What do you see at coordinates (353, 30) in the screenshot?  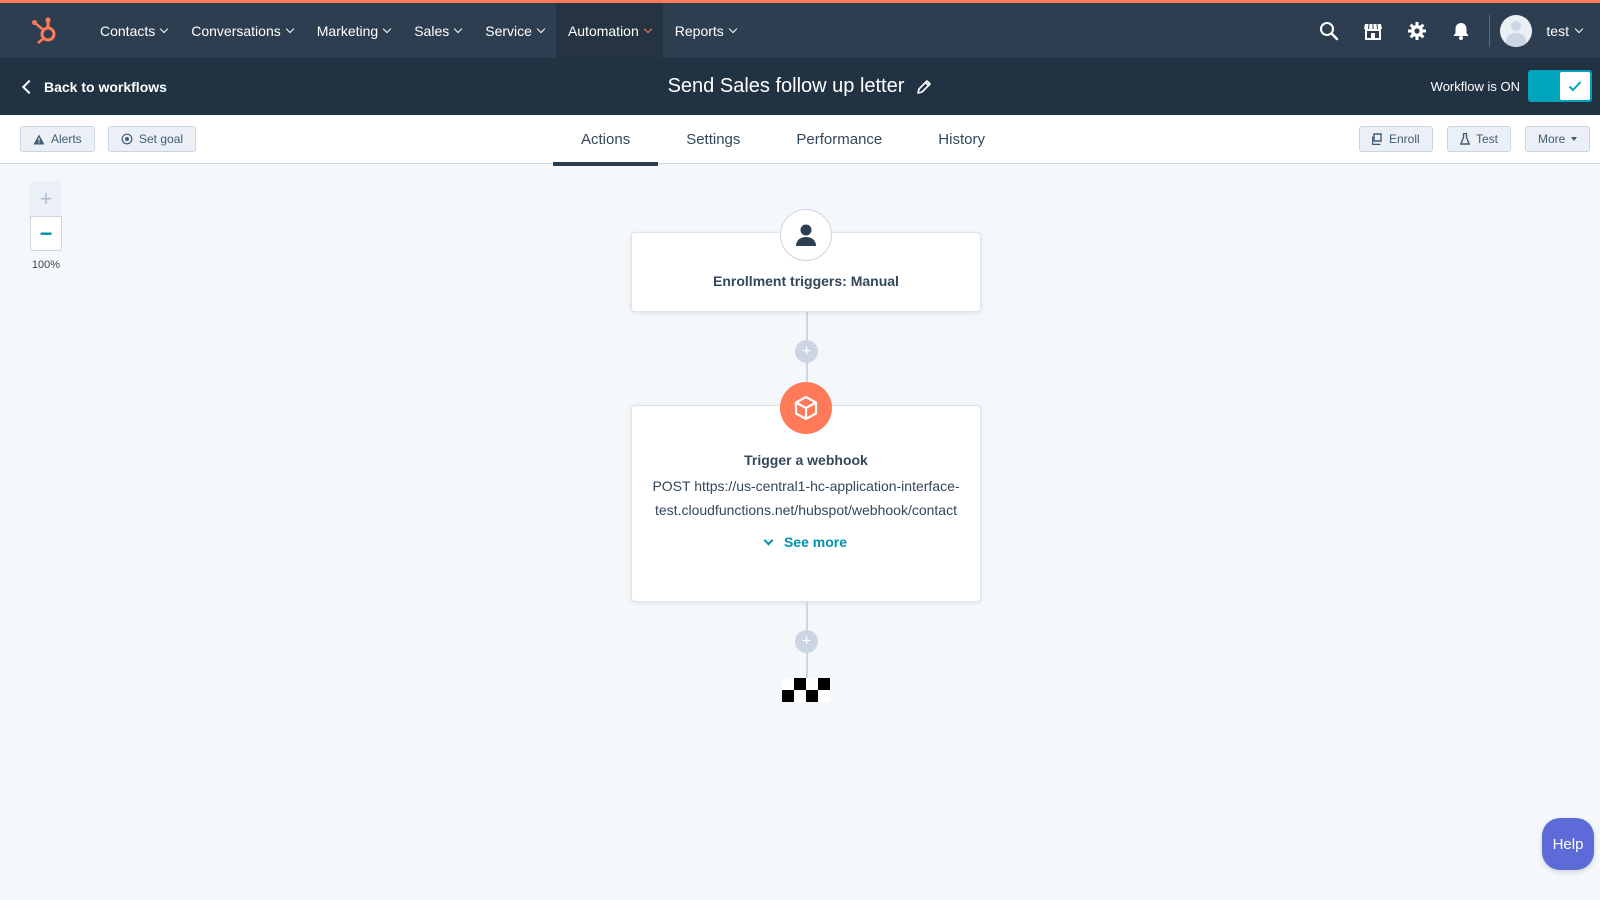 I see `nav-marketing: Marketing` at bounding box center [353, 30].